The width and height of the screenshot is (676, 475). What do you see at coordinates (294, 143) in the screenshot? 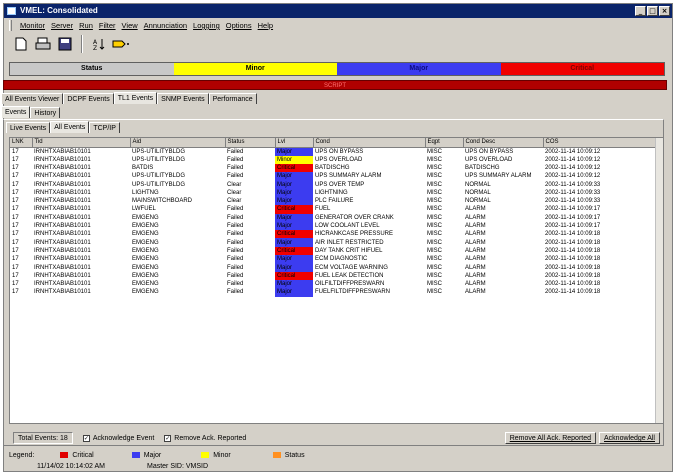
I see `col-lvl: Lvl` at bounding box center [294, 143].